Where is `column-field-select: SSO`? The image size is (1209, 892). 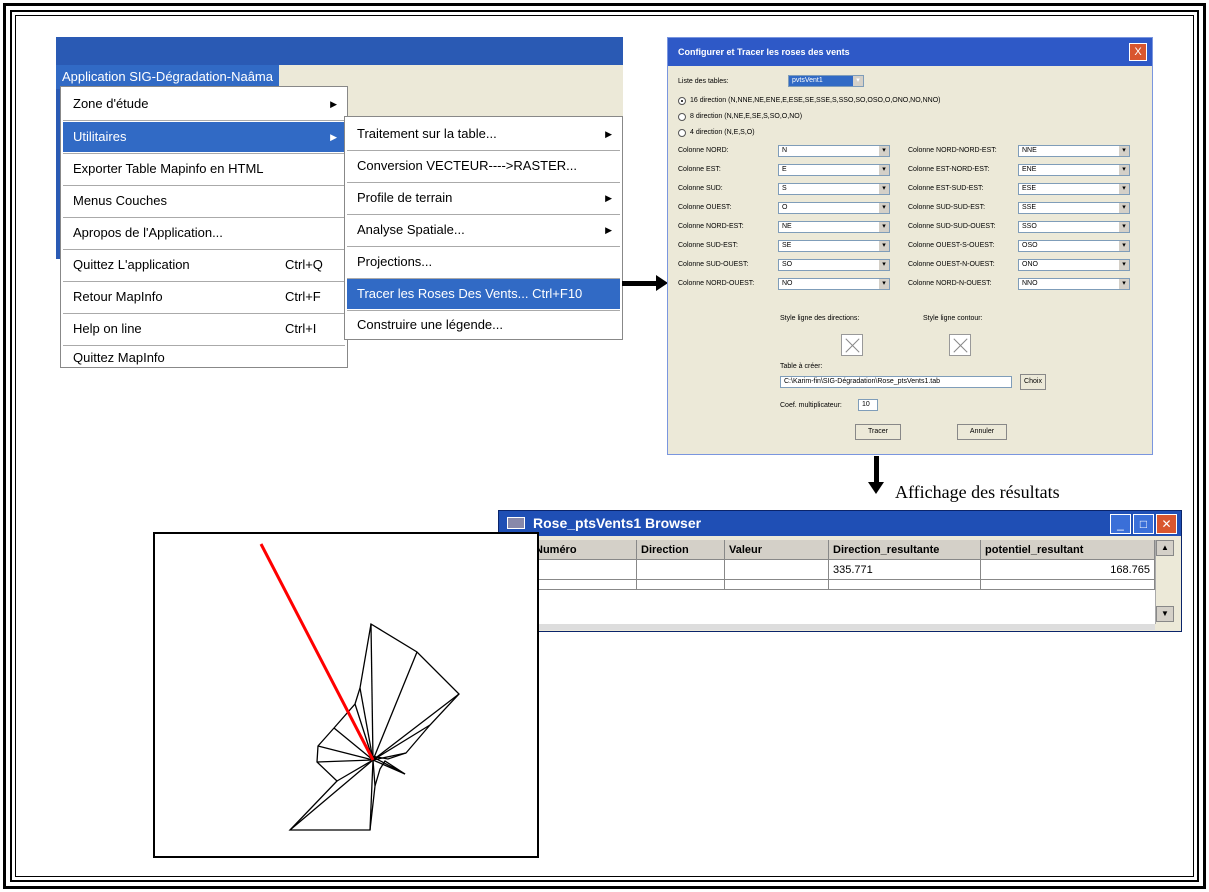
column-field-select: SSO is located at coordinates (1074, 227).